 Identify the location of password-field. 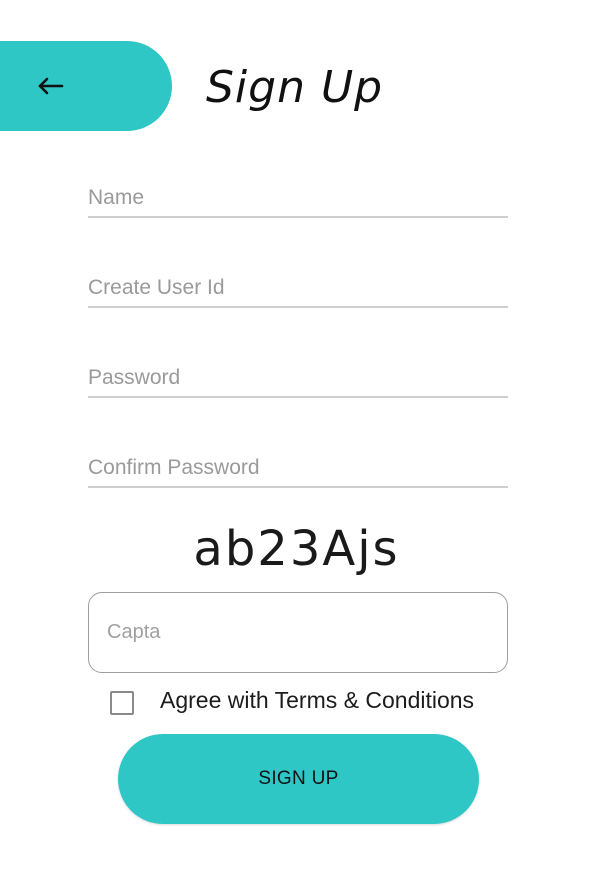
(298, 379).